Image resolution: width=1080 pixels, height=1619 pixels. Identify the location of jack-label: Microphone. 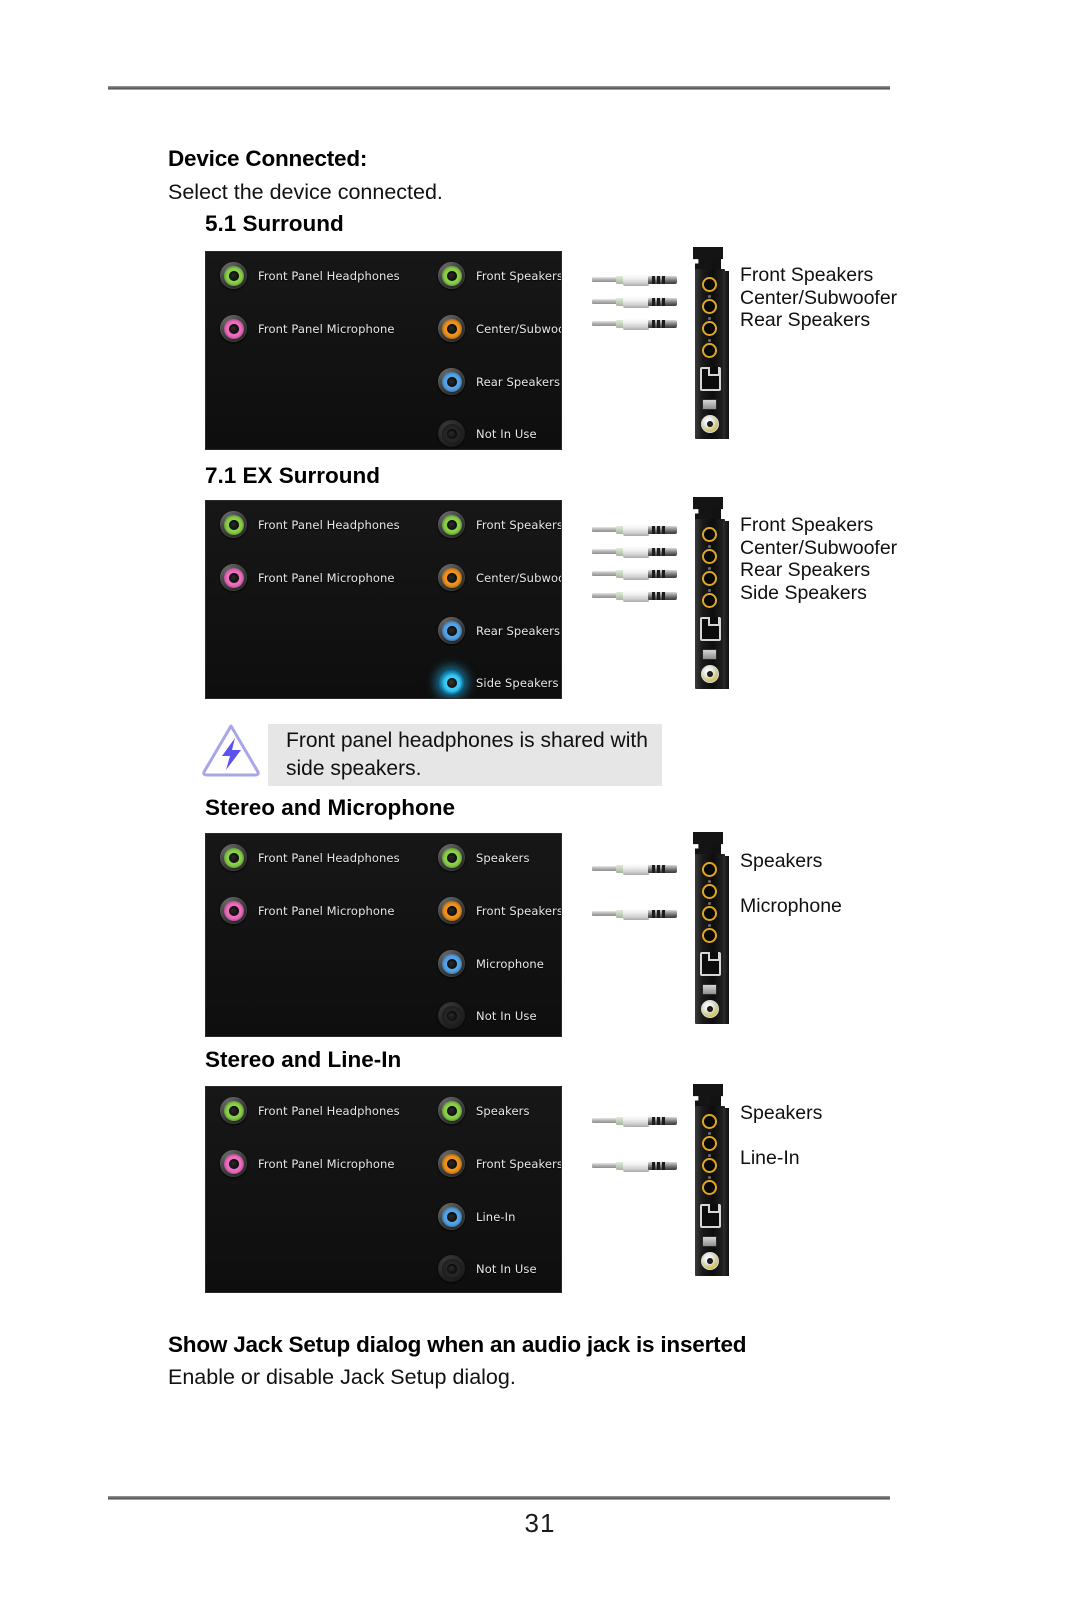
(510, 963).